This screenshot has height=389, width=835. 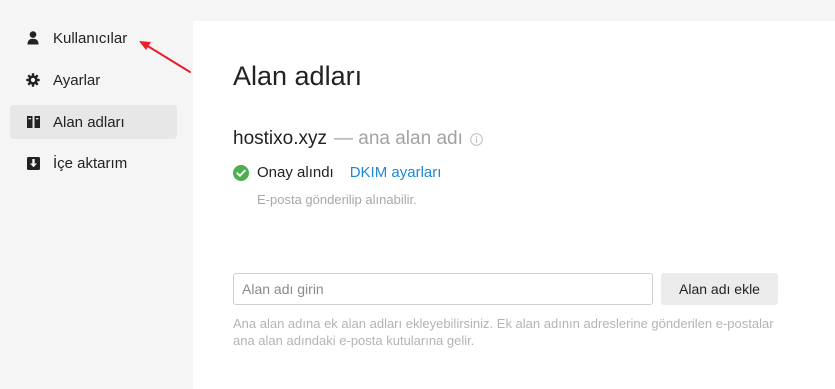 What do you see at coordinates (90, 38) in the screenshot?
I see `sidebar-item-label: Kullanıcılar` at bounding box center [90, 38].